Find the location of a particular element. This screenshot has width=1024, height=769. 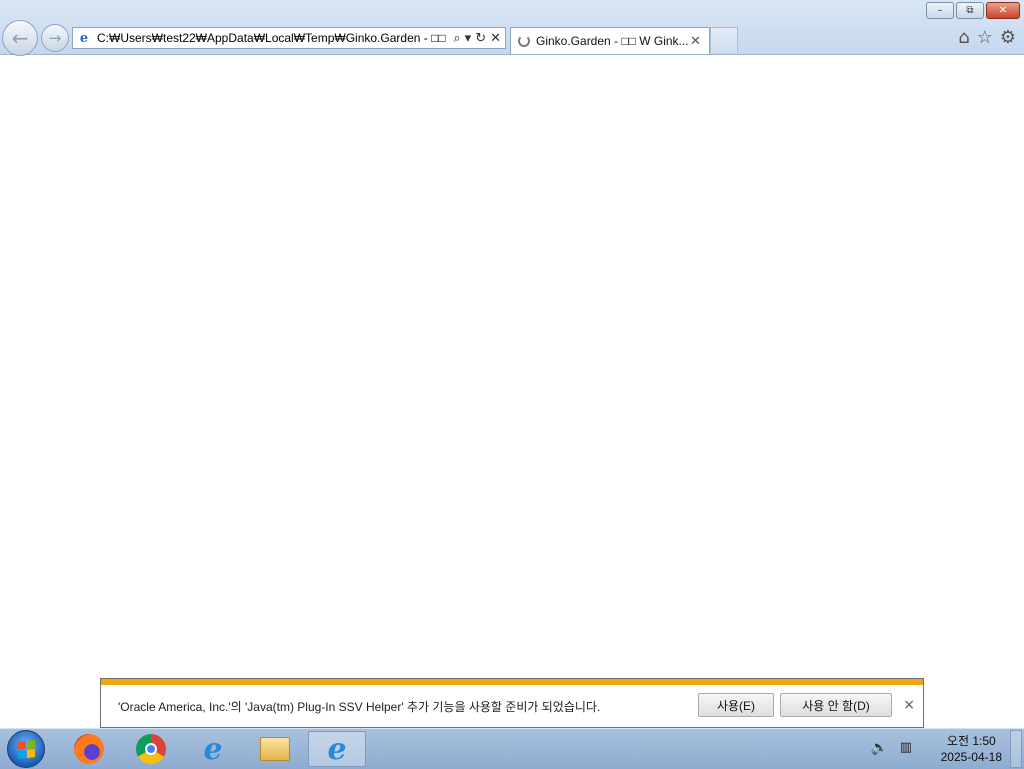

start-button is located at coordinates (26, 749).